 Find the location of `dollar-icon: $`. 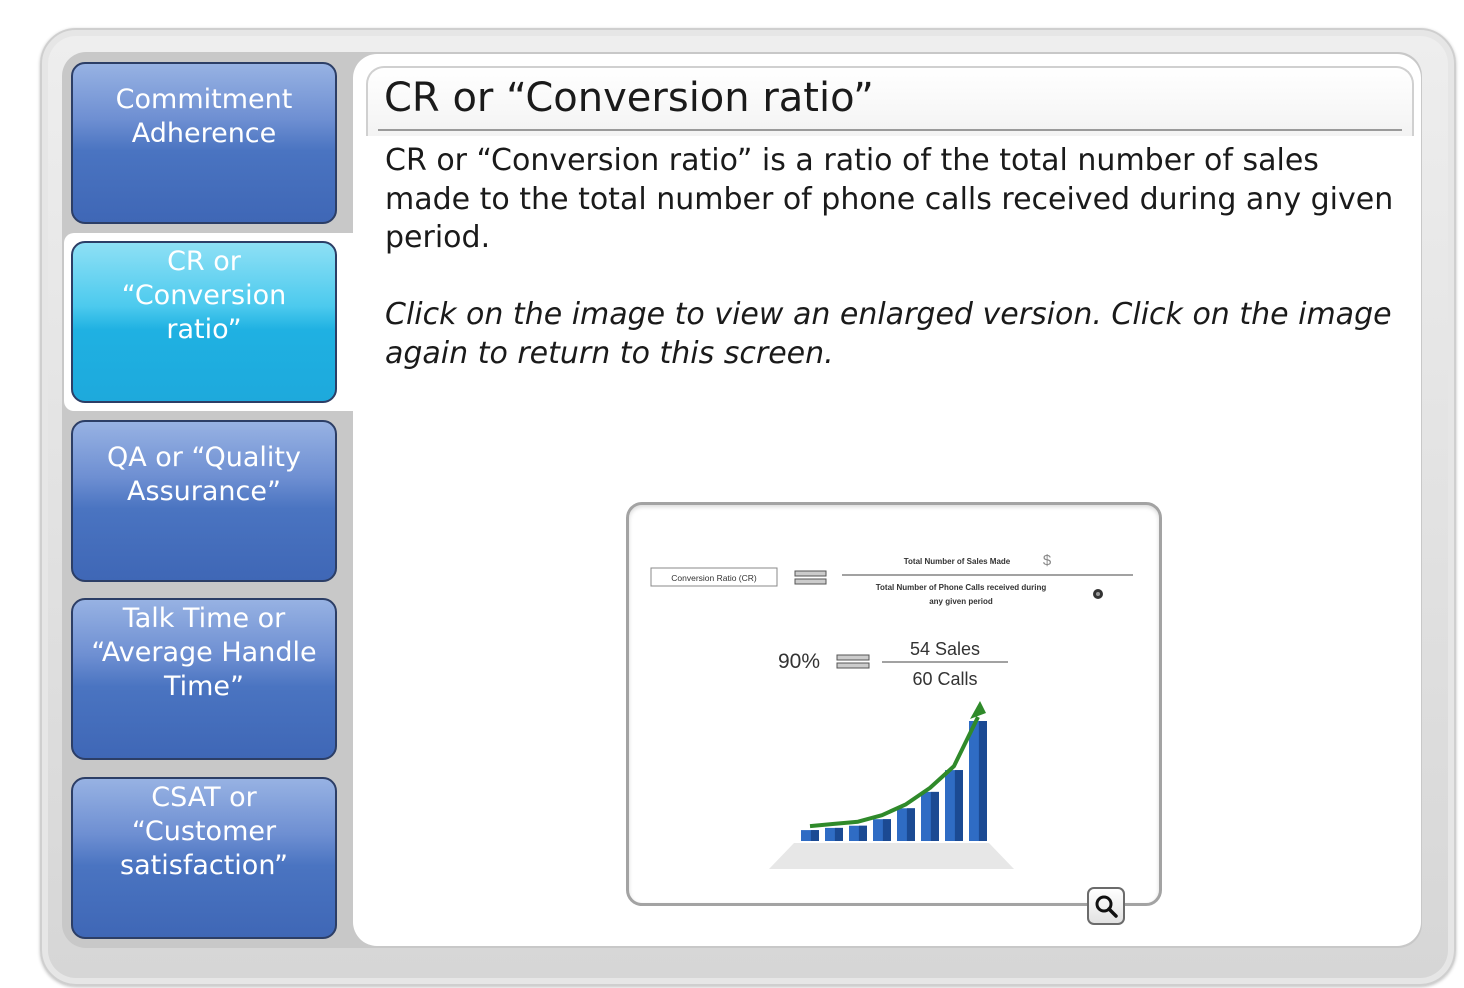

dollar-icon: $ is located at coordinates (1047, 560).